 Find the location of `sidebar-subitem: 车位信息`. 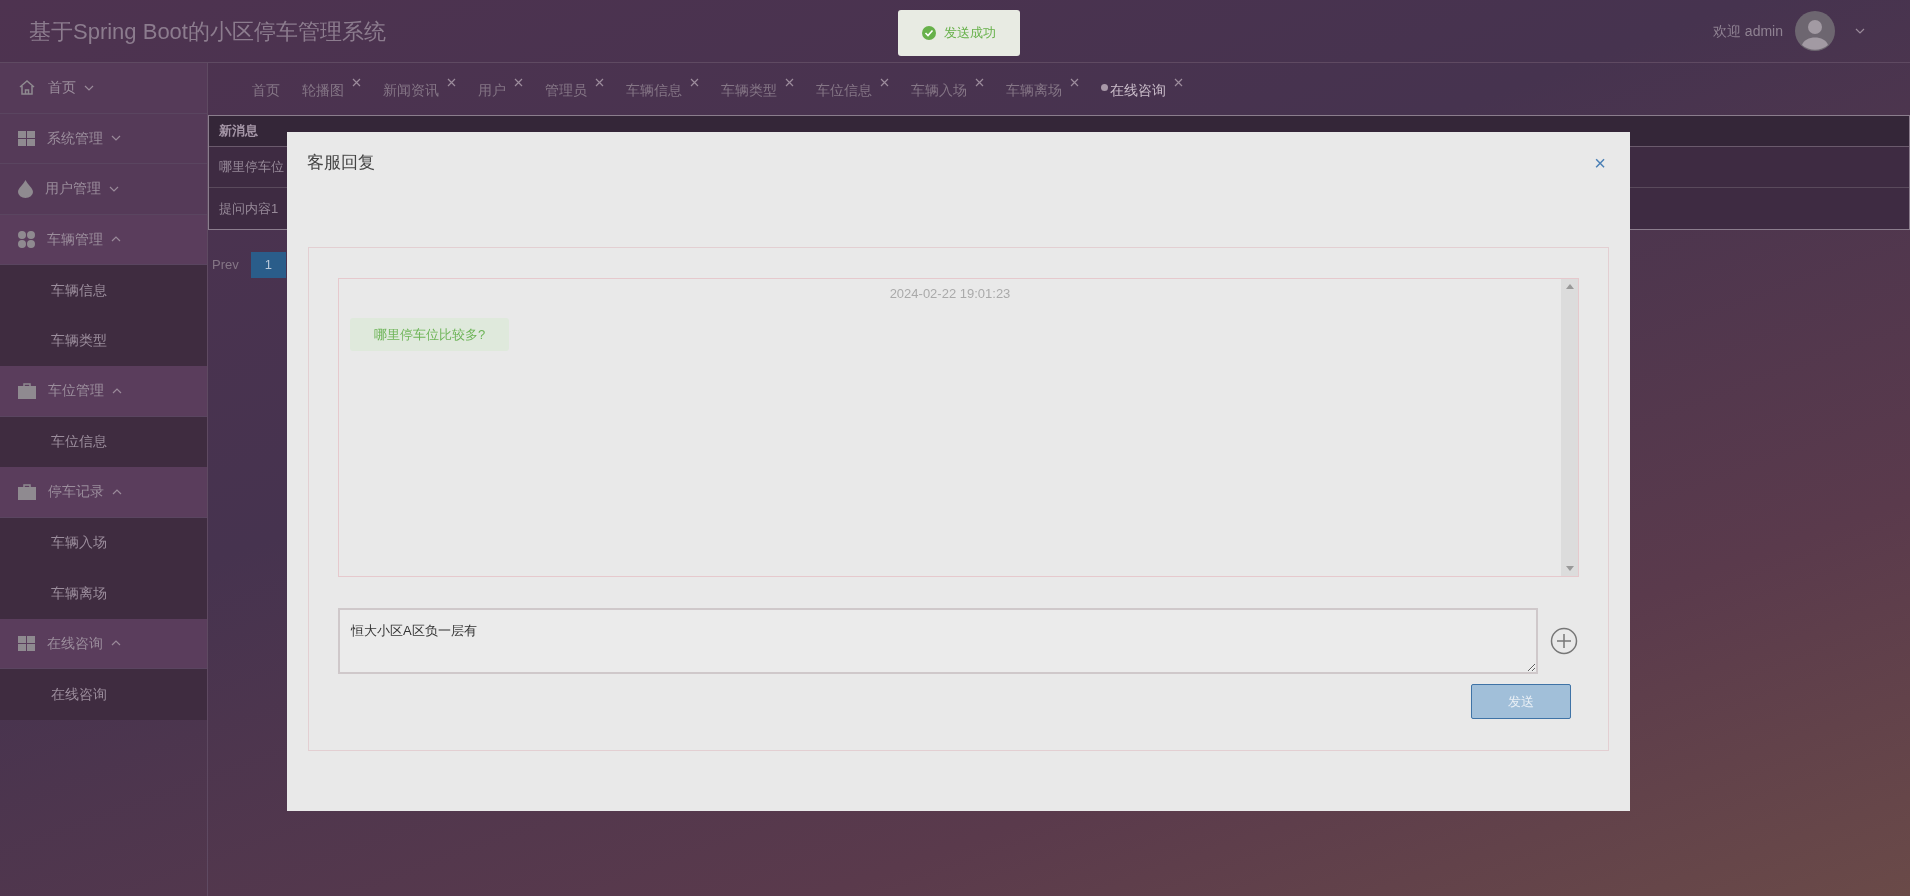

sidebar-subitem: 车位信息 is located at coordinates (103, 441).